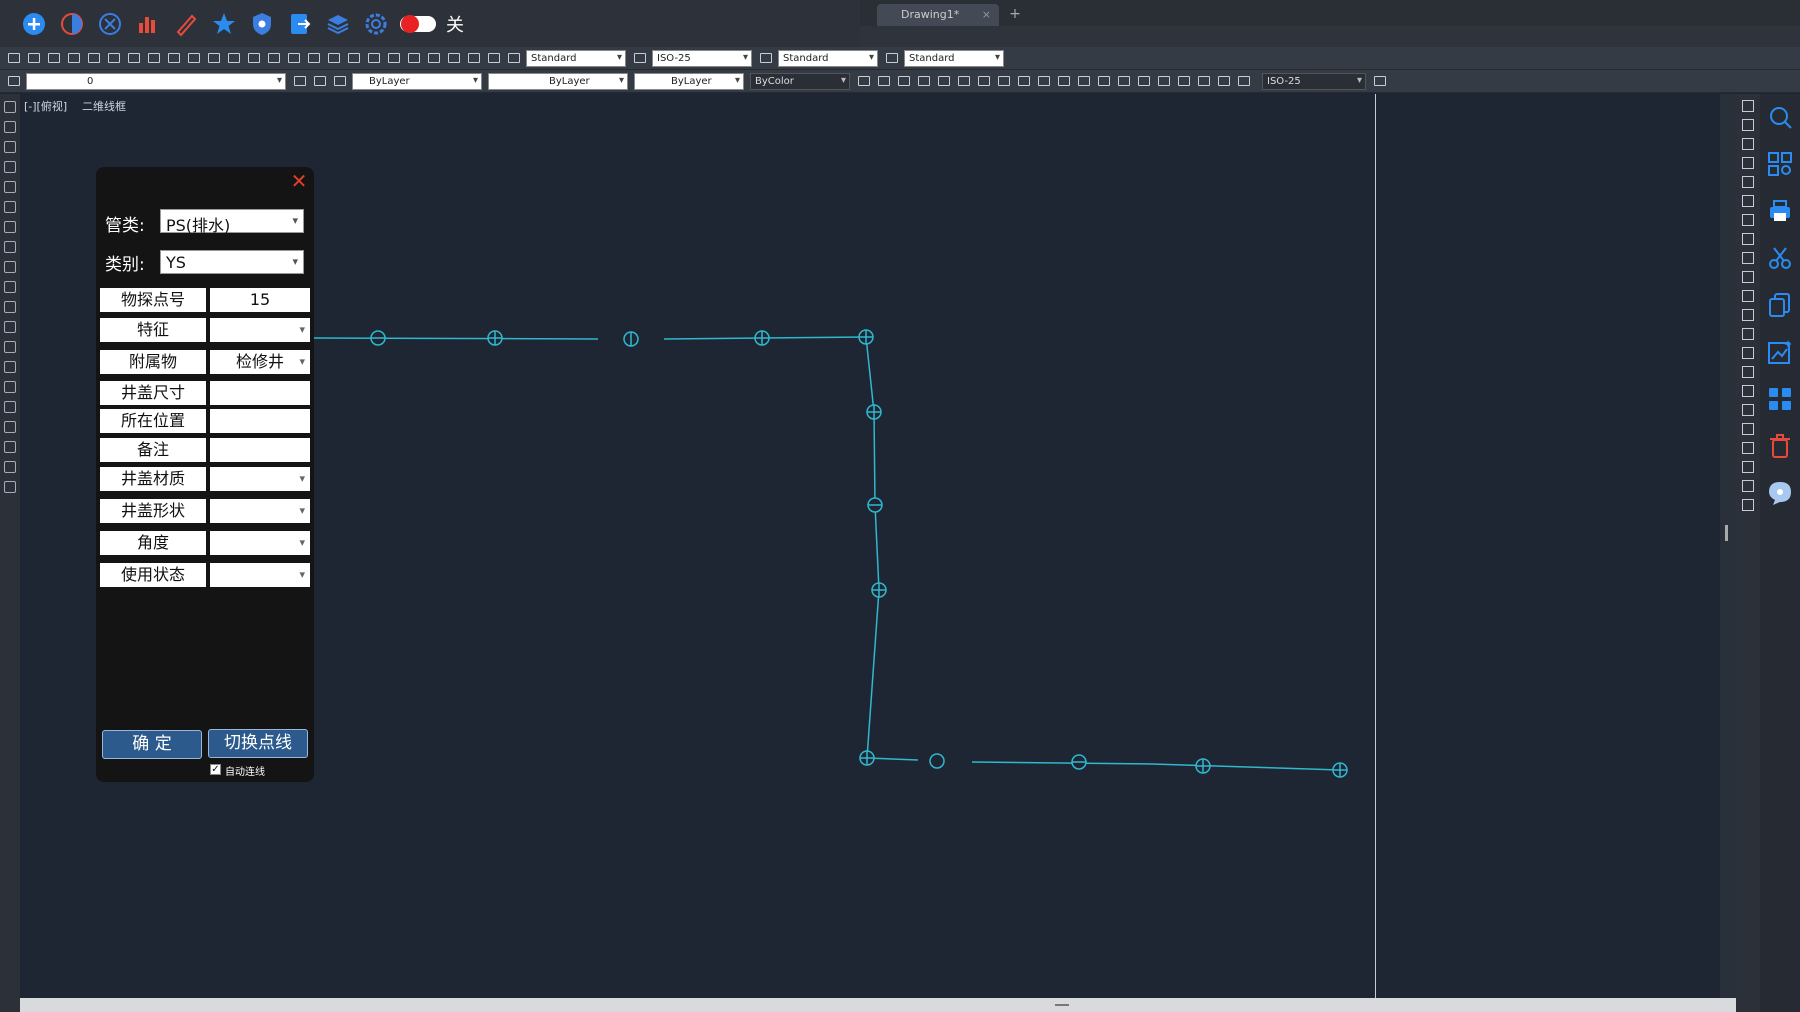 The image size is (1800, 1012). What do you see at coordinates (1748, 391) in the screenshot?
I see `blend-tool-icon` at bounding box center [1748, 391].